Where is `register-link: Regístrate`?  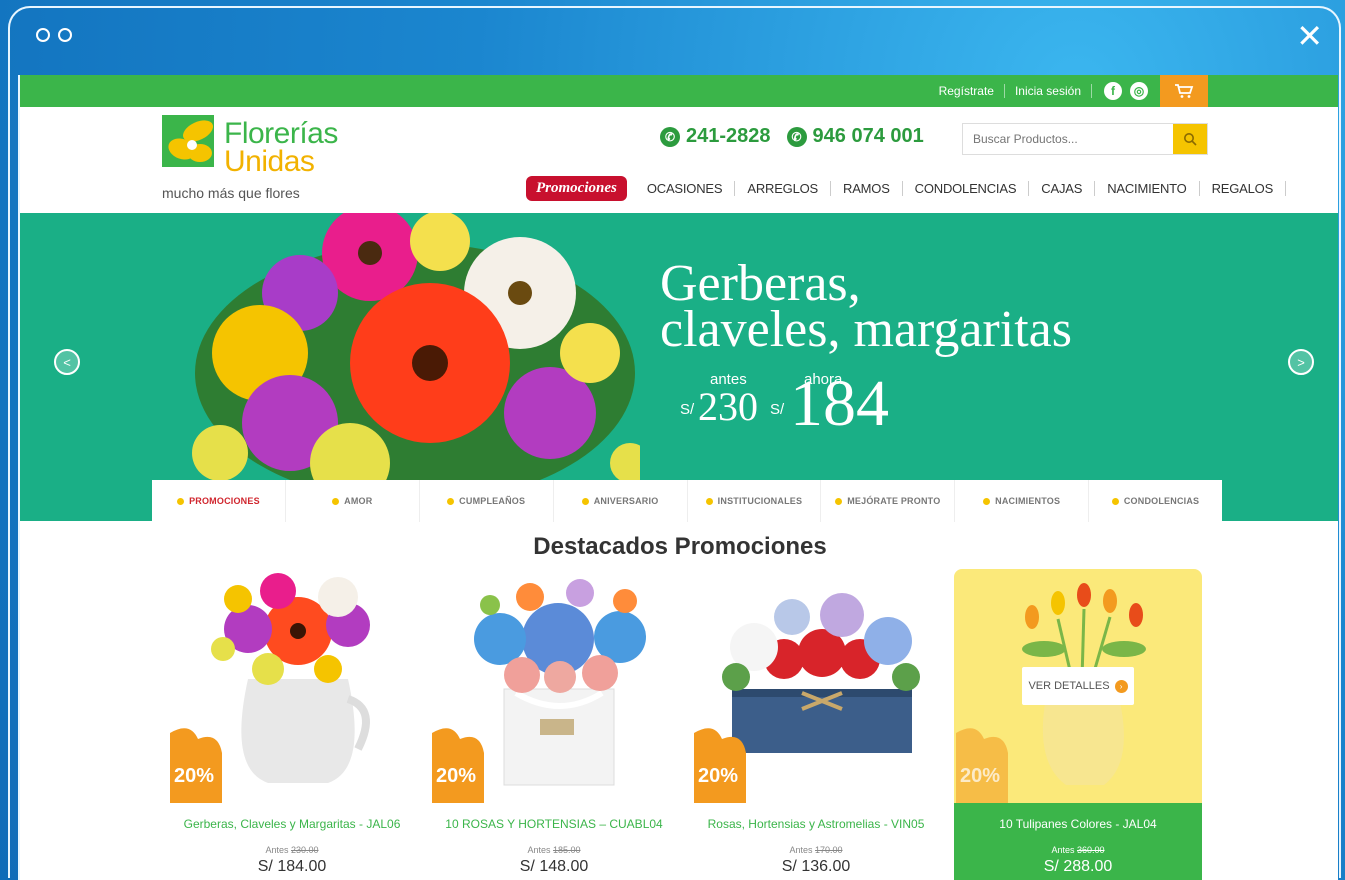 register-link: Regístrate is located at coordinates (967, 91).